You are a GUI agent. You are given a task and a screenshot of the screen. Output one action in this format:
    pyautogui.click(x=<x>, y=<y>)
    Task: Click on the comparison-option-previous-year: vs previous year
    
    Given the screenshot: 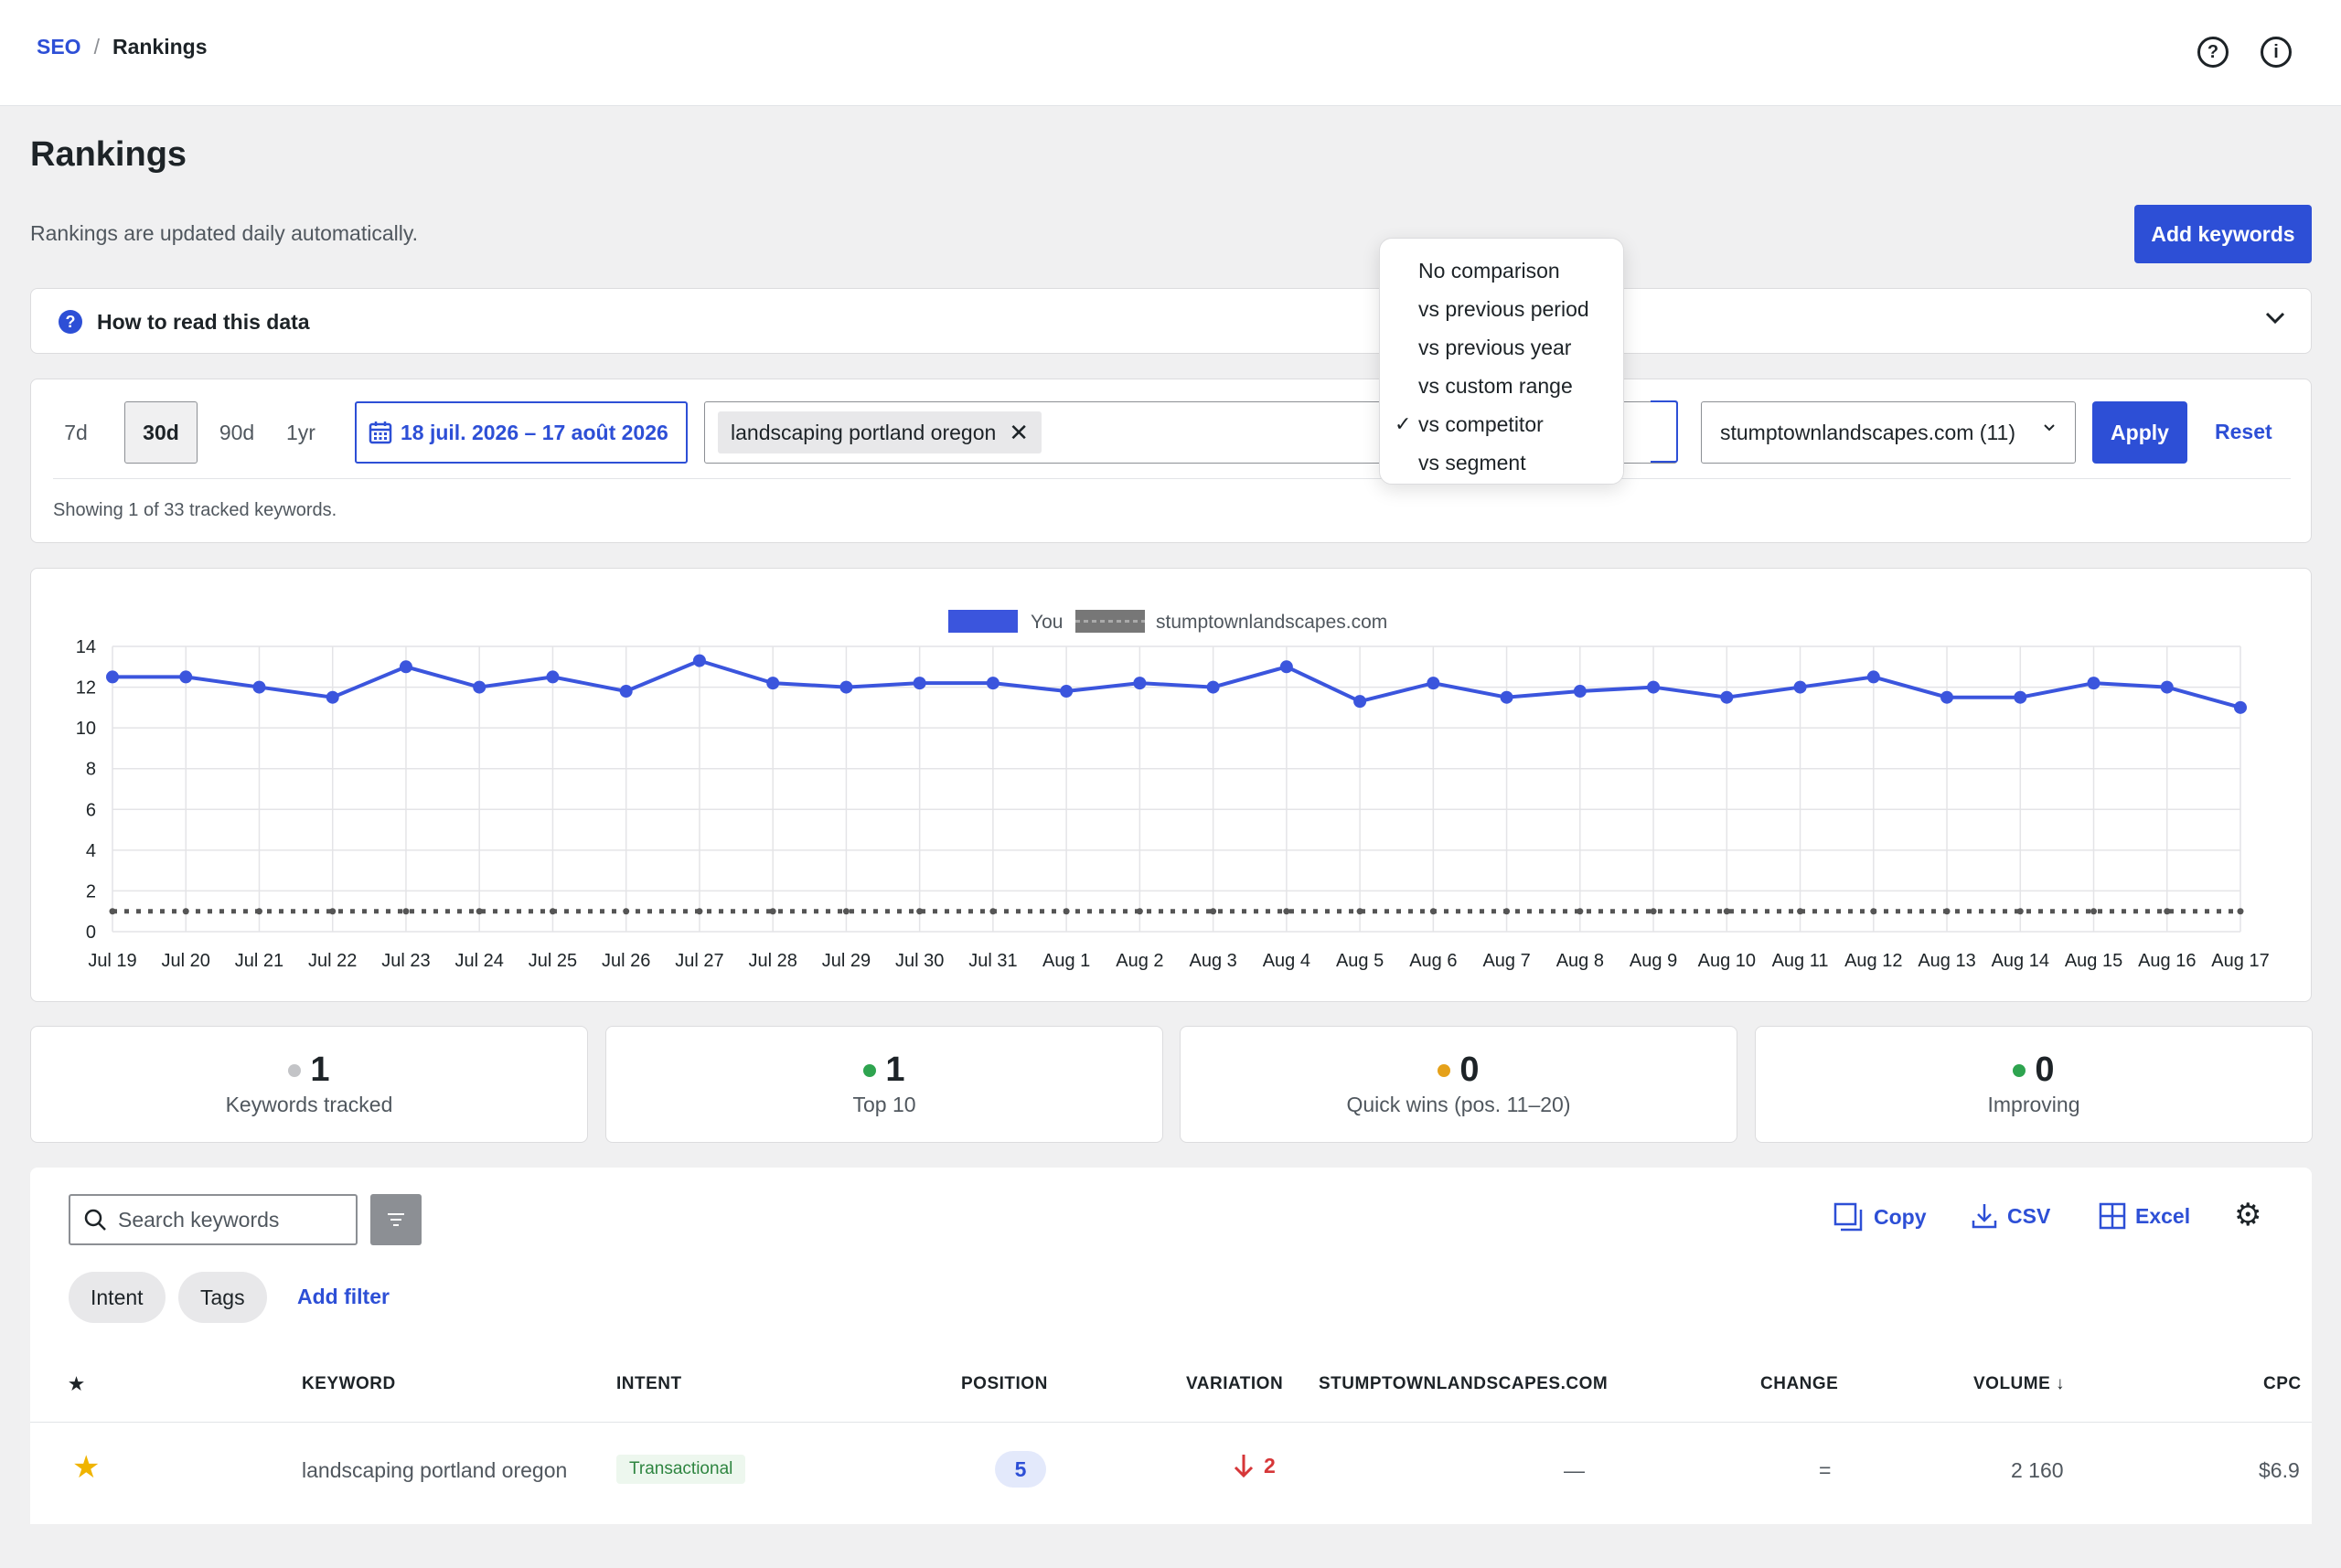 What is the action you would take?
    pyautogui.click(x=1502, y=347)
    